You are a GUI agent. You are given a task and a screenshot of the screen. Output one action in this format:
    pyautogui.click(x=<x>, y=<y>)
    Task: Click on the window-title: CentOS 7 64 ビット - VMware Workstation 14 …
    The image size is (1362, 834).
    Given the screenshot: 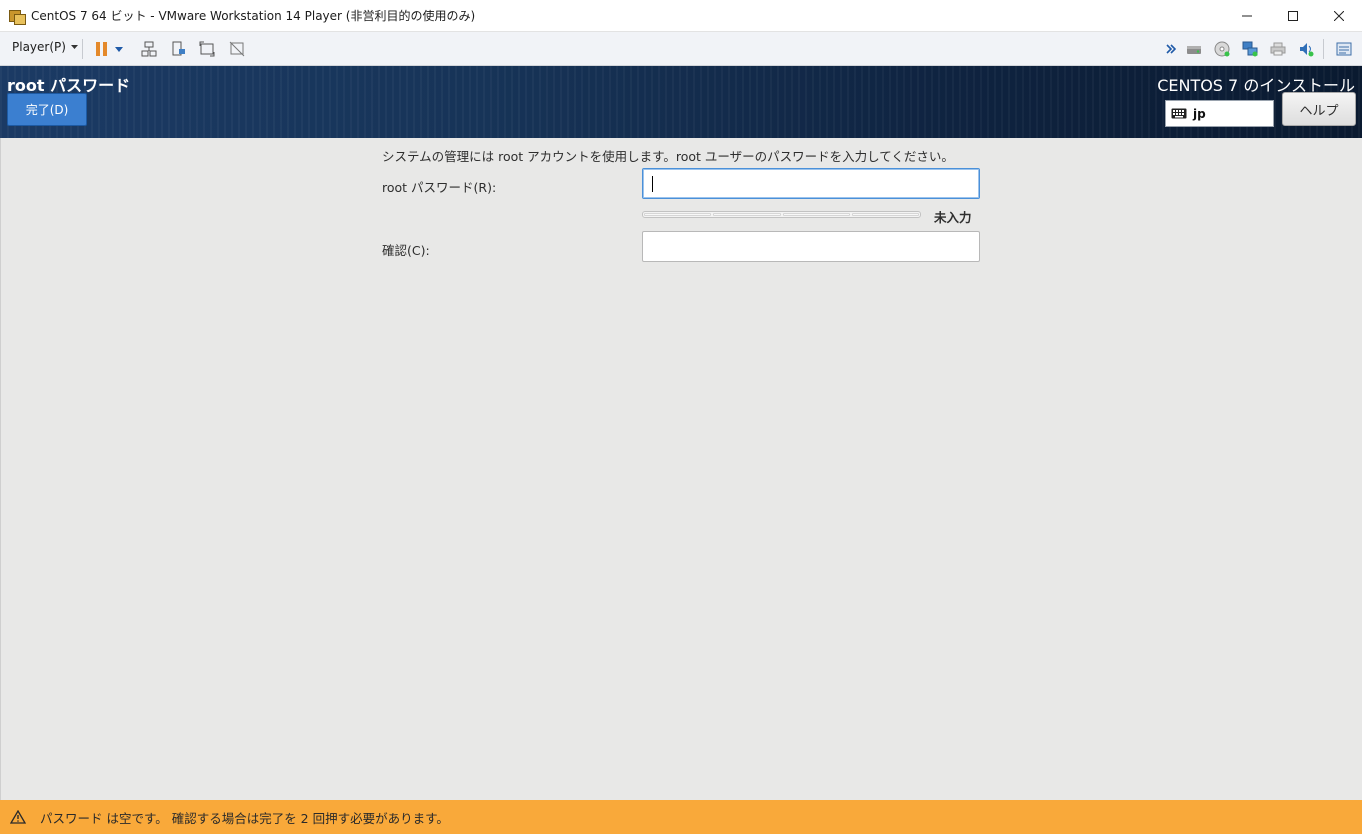 What is the action you would take?
    pyautogui.click(x=253, y=16)
    